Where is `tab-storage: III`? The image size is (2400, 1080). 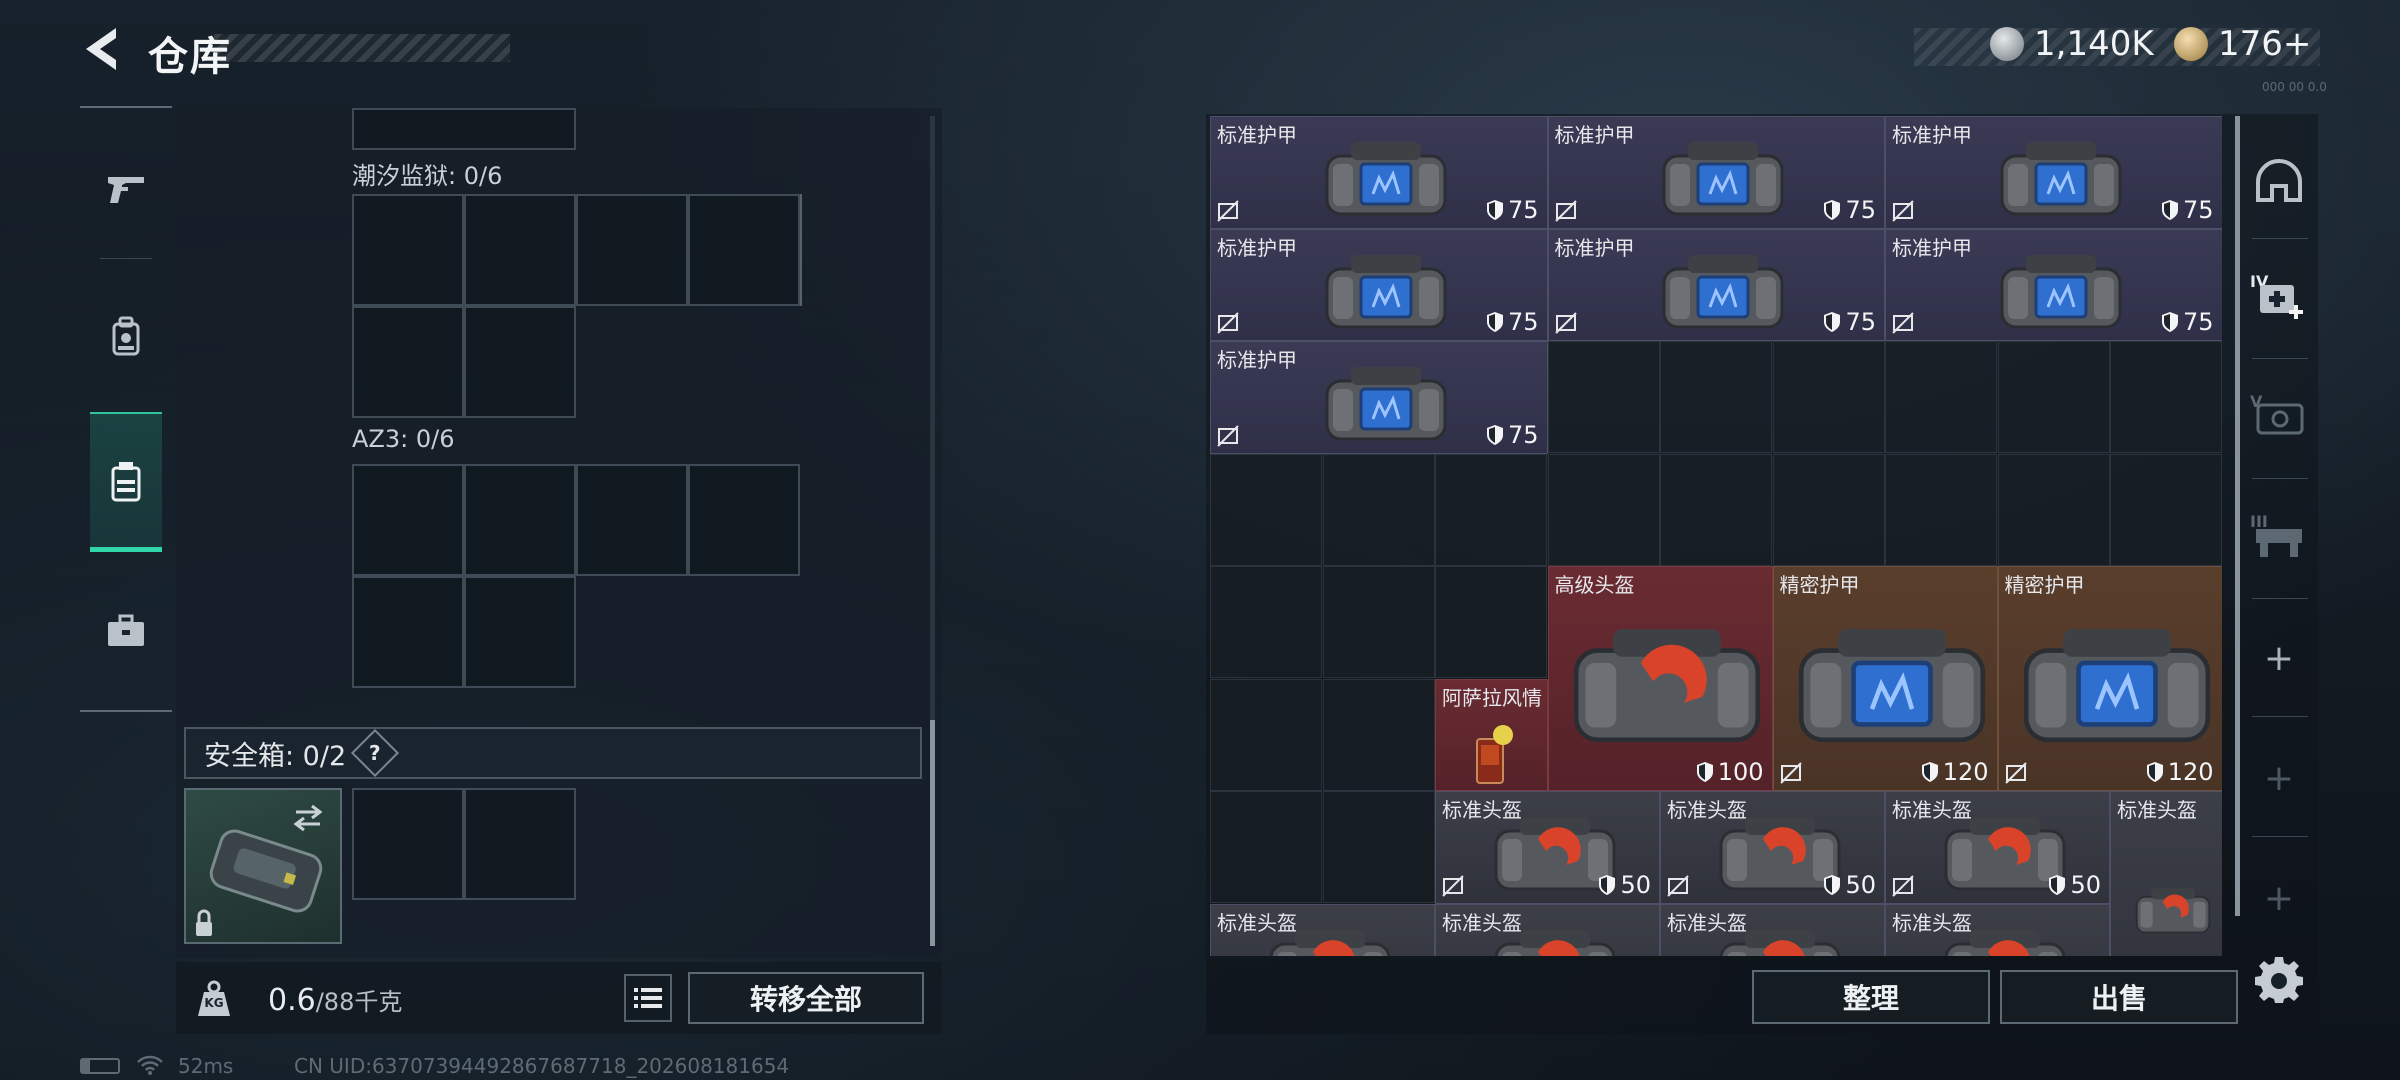
tab-storage: III is located at coordinates (2279, 536).